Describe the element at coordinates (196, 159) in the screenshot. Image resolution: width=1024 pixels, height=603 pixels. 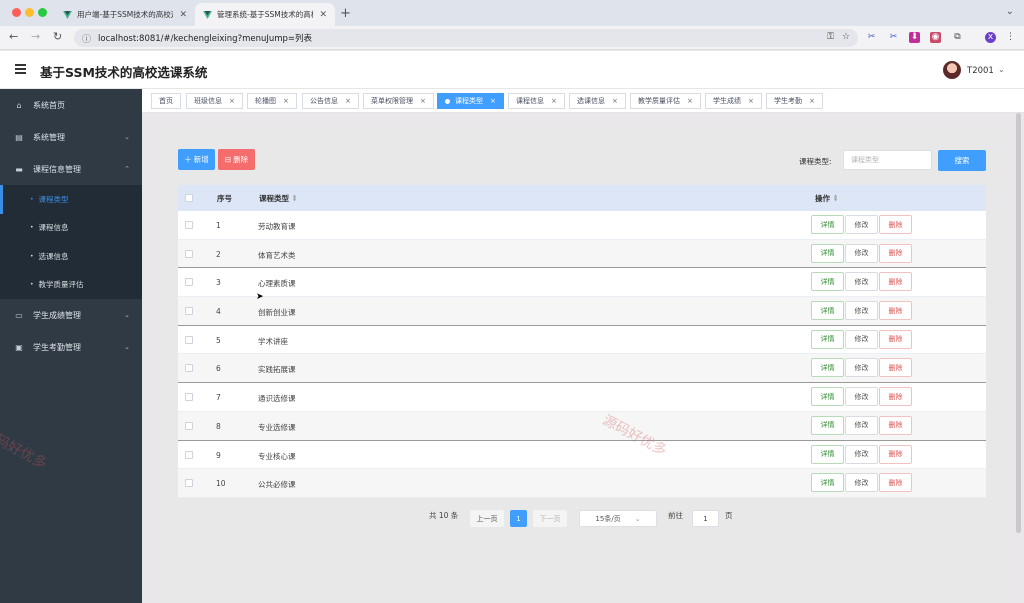
I see `add-button: ＋新增` at that location.